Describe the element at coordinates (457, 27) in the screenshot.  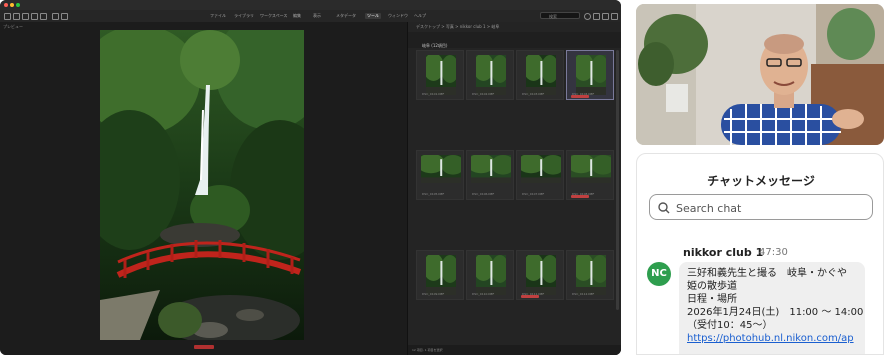
I see `breadcrumb: デスクトップ > 写真 > nikkor club 1 > 岐阜` at that location.